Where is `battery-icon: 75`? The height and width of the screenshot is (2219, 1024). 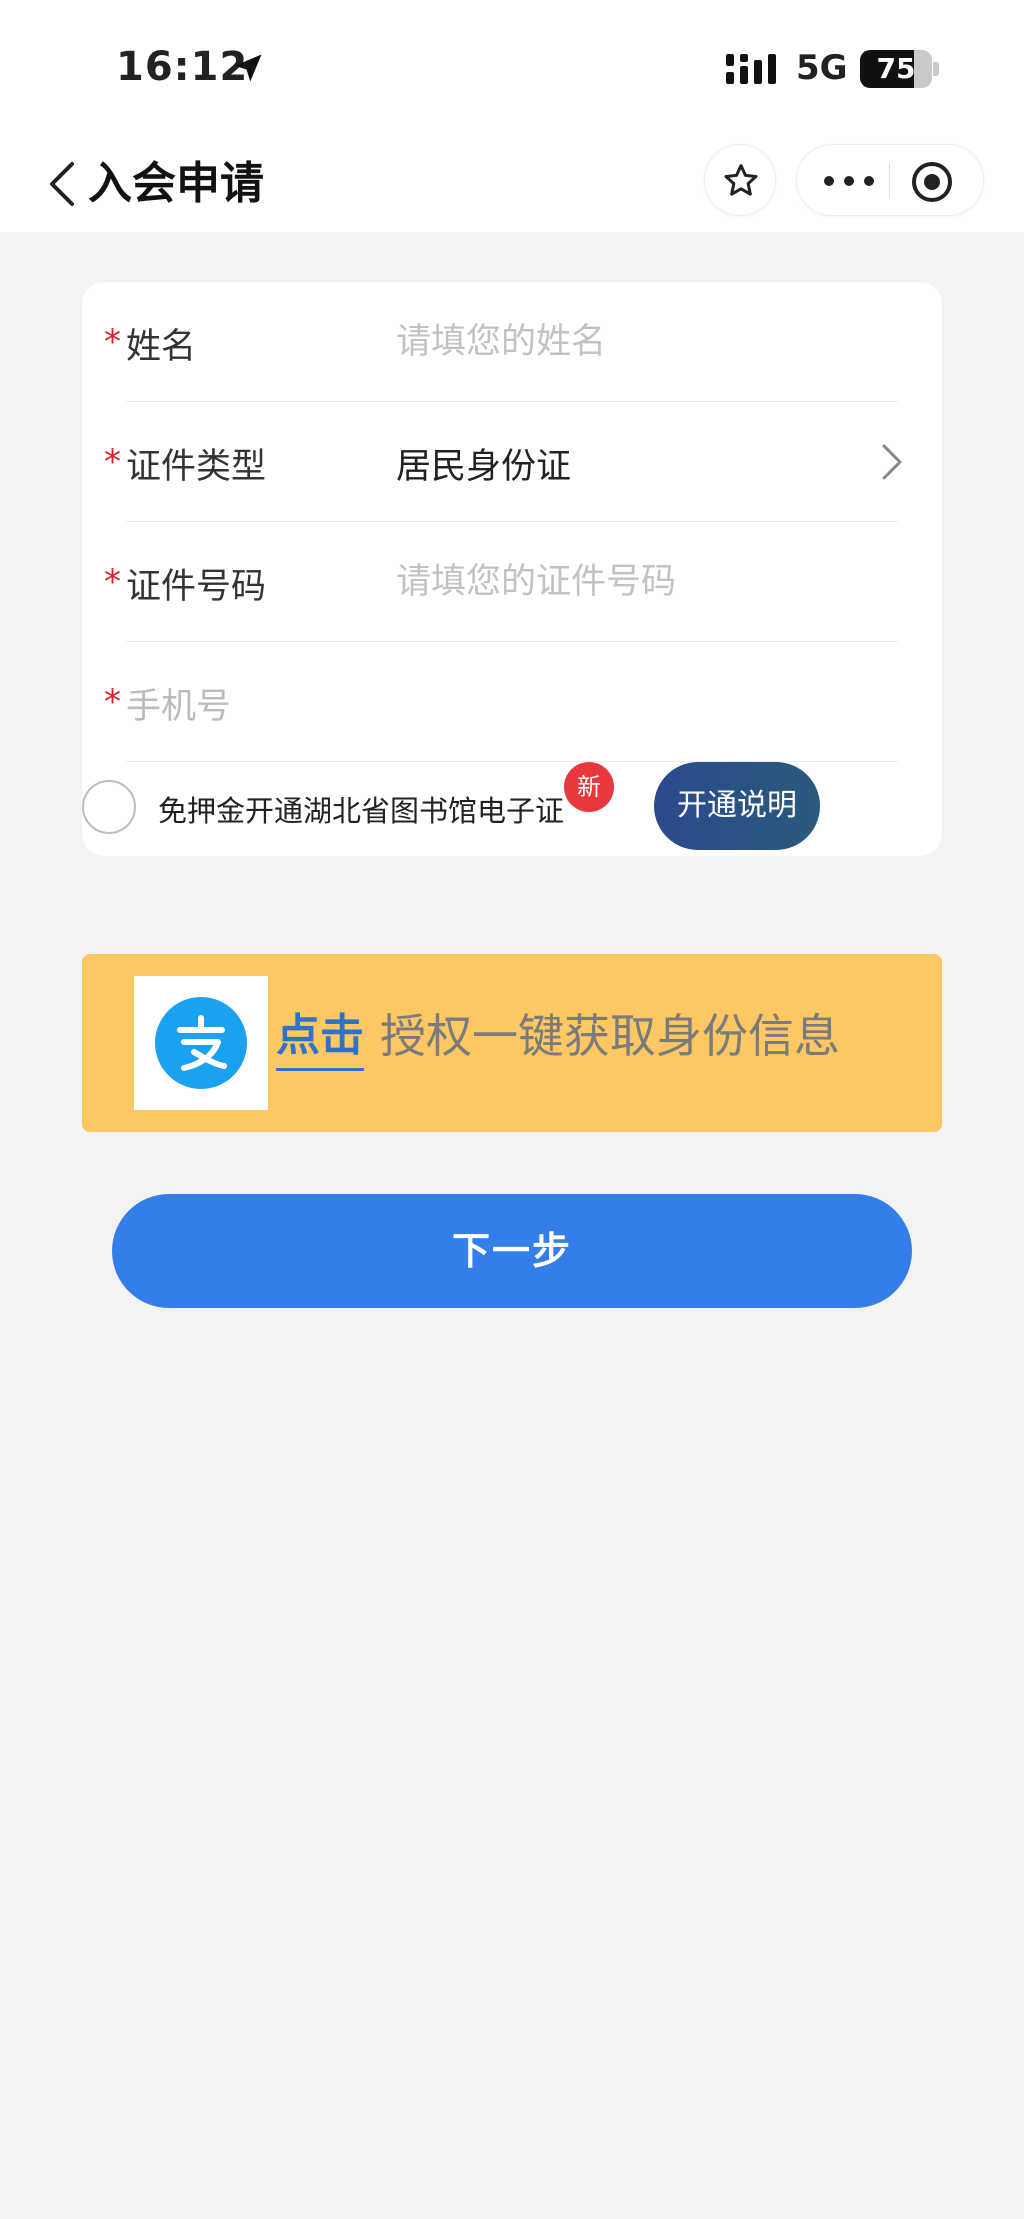 battery-icon: 75 is located at coordinates (896, 69).